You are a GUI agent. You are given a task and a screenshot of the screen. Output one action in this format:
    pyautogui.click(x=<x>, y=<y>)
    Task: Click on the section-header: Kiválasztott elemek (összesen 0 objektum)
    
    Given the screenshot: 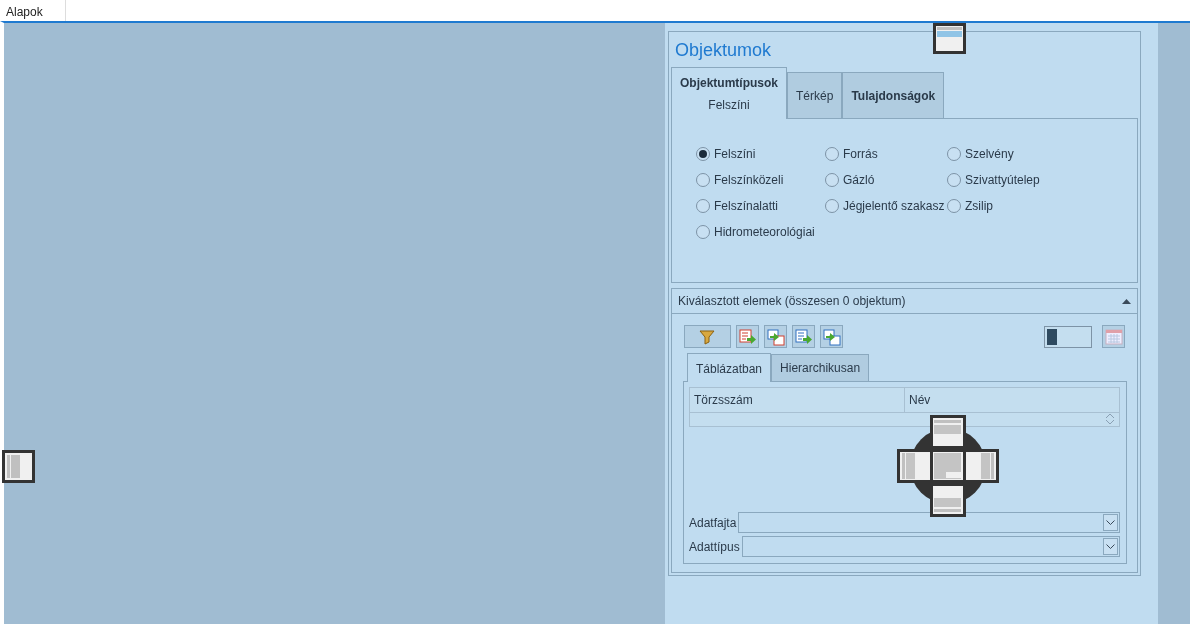 What is the action you would take?
    pyautogui.click(x=904, y=301)
    